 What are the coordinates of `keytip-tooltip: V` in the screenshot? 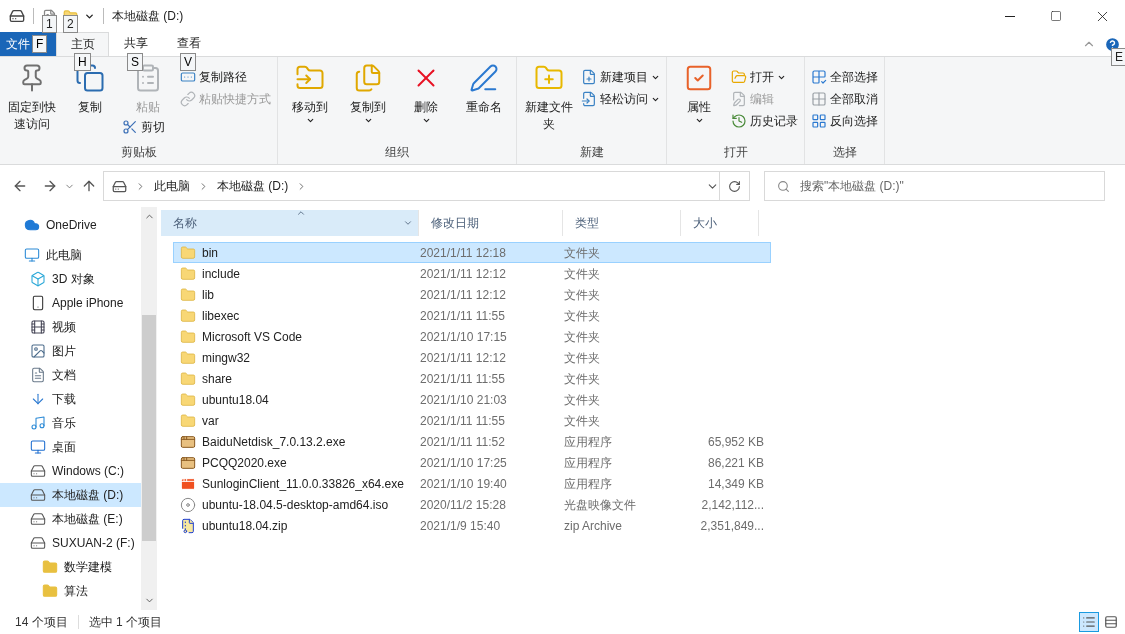 It's located at (188, 62).